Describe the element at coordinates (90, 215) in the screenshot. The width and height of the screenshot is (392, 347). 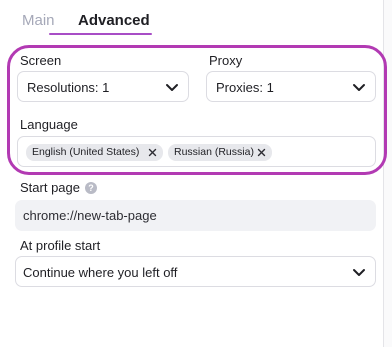
I see `start-page-value: chrome://new-tab-page` at that location.